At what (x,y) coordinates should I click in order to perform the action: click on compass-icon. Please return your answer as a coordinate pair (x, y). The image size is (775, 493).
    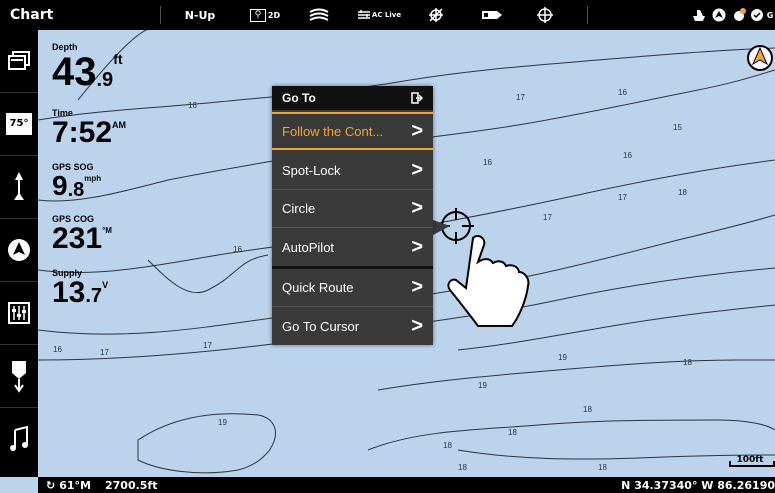
    Looking at the image, I should click on (760, 58).